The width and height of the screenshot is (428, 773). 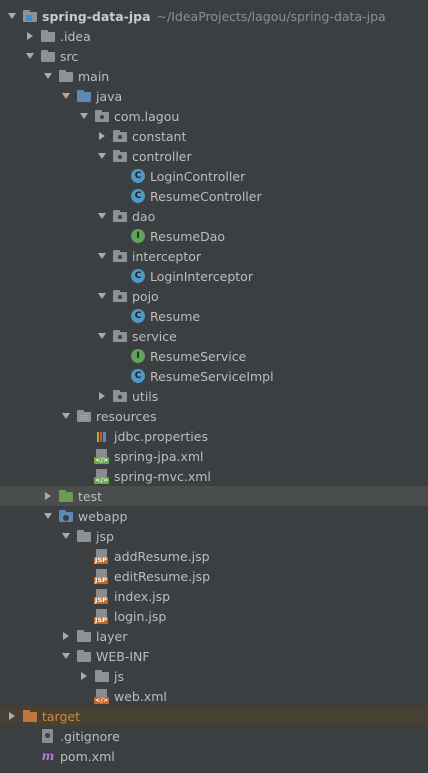 I want to click on interface-icon: I, so click(x=138, y=236).